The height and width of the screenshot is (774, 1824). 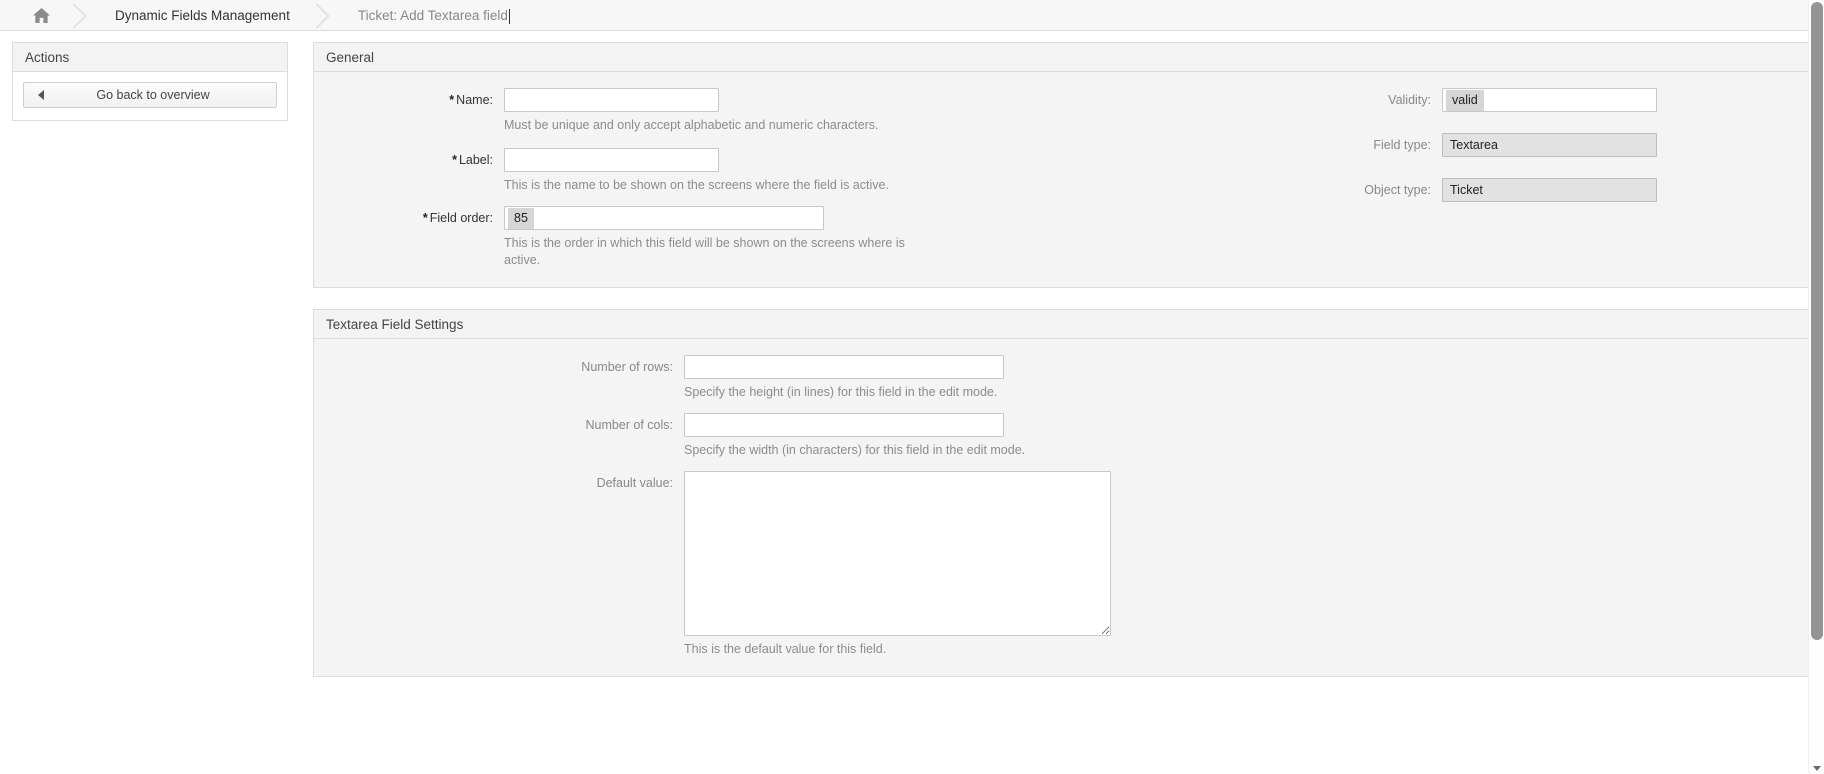 I want to click on field-type-value-box: Textarea, so click(x=1549, y=145).